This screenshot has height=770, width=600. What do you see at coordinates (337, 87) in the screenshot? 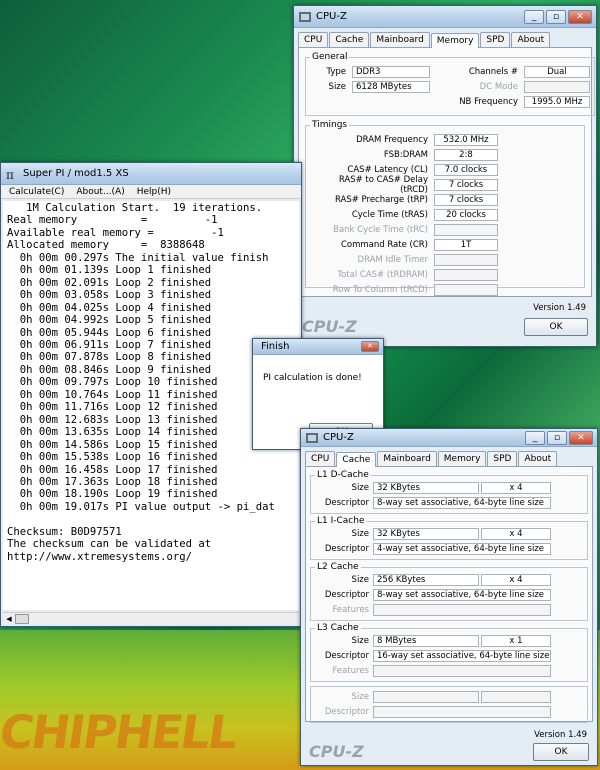
I see `size-label: Size` at bounding box center [337, 87].